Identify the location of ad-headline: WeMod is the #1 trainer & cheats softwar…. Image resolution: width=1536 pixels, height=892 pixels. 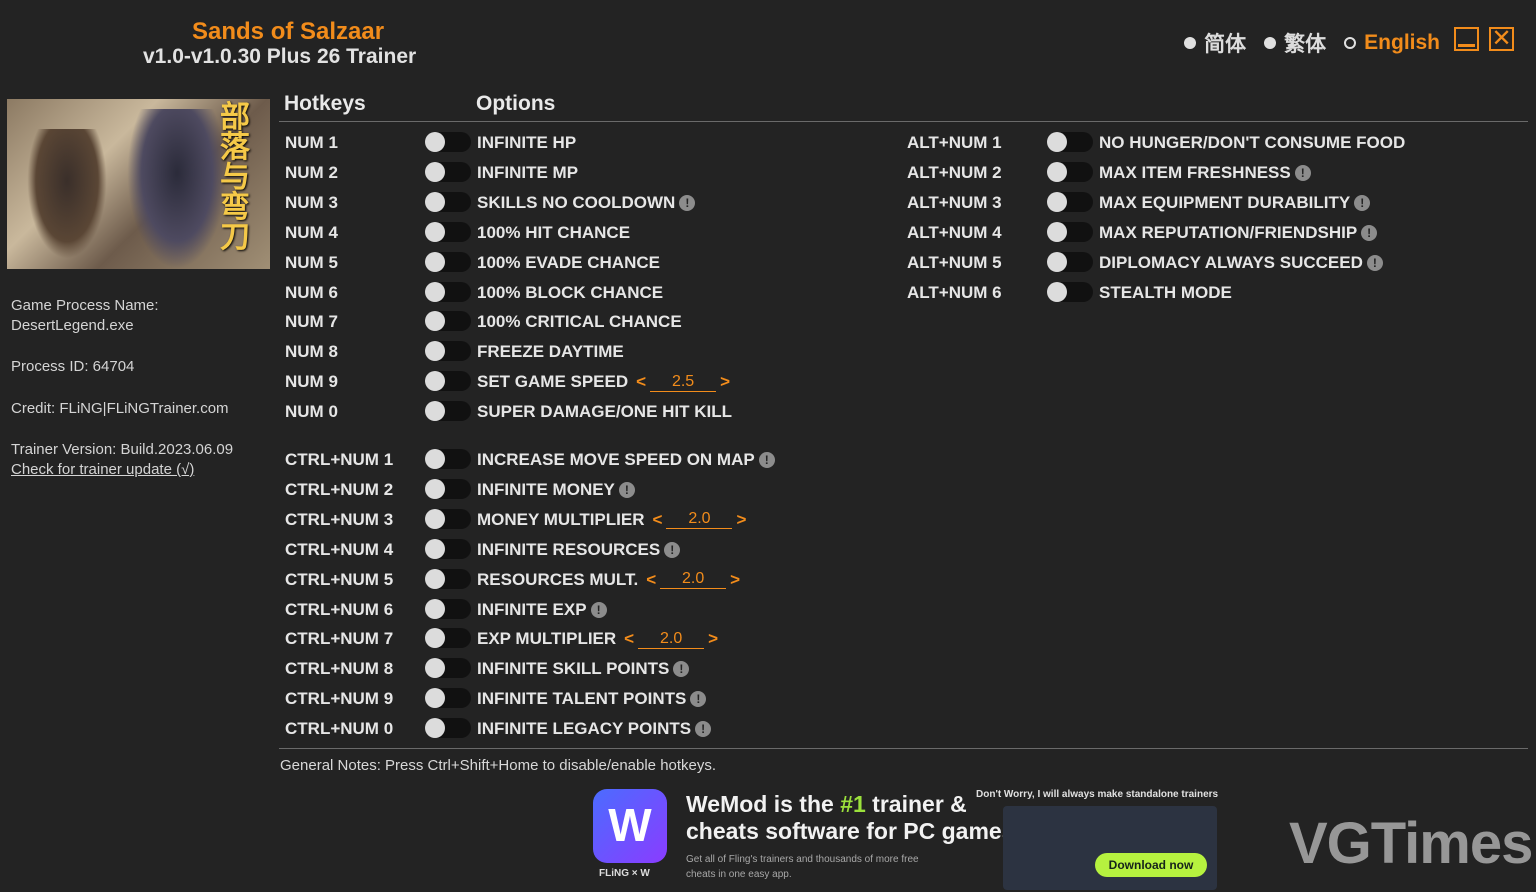
(850, 818).